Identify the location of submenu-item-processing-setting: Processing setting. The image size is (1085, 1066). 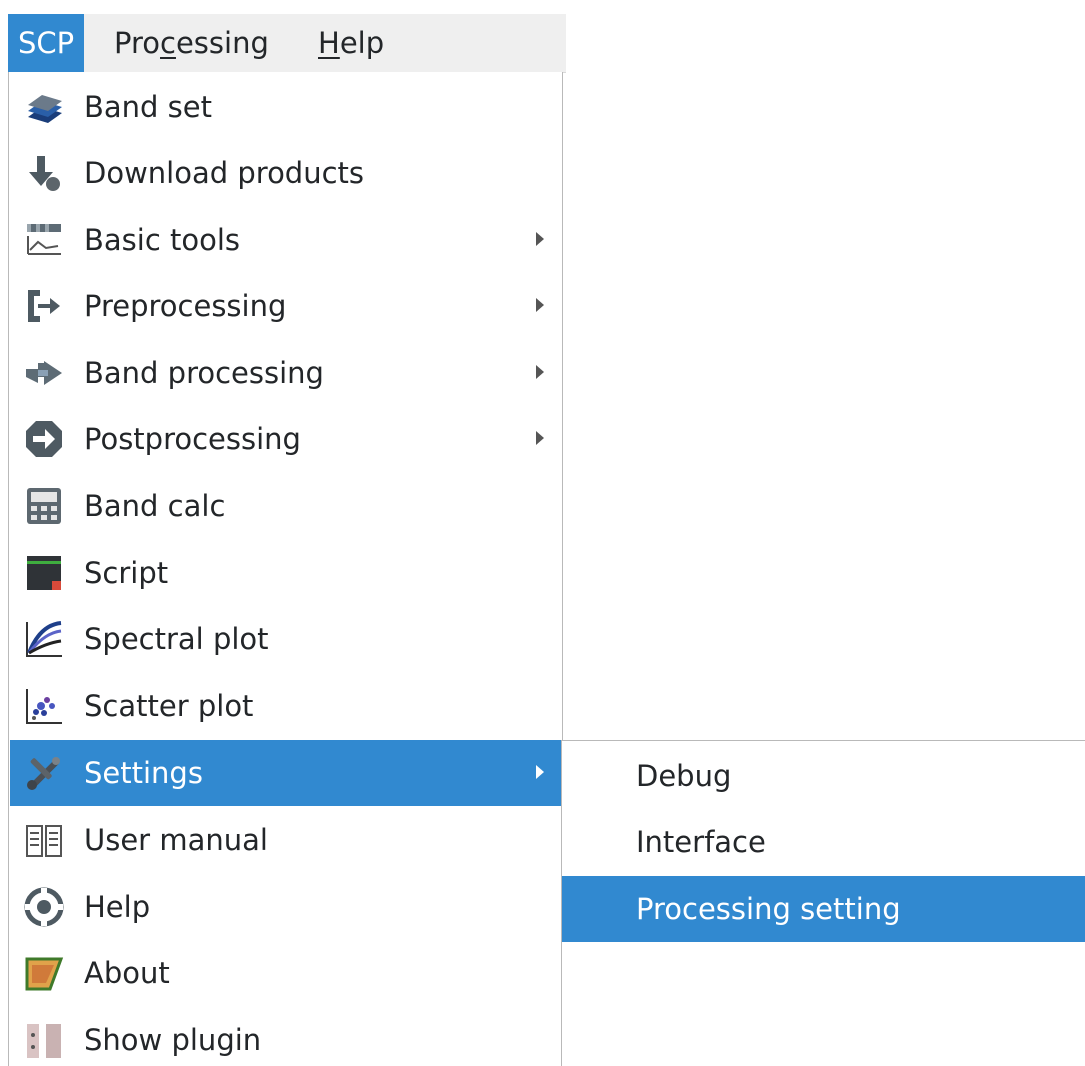
(823, 909).